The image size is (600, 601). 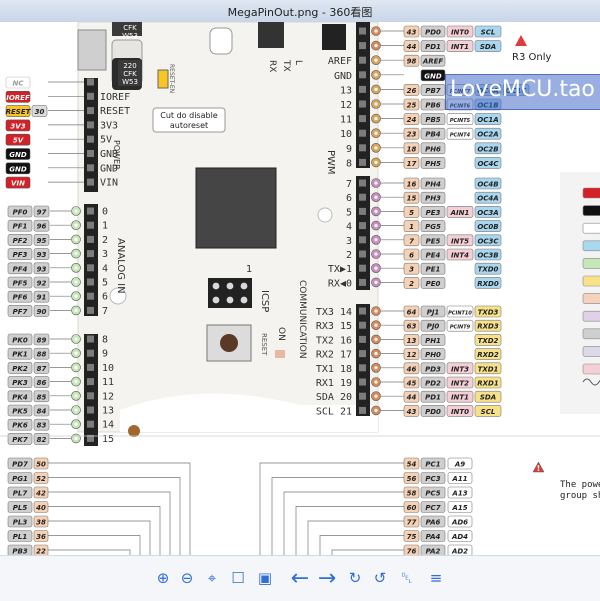 What do you see at coordinates (349, 255) in the screenshot?
I see `digital-header-label: 2` at bounding box center [349, 255].